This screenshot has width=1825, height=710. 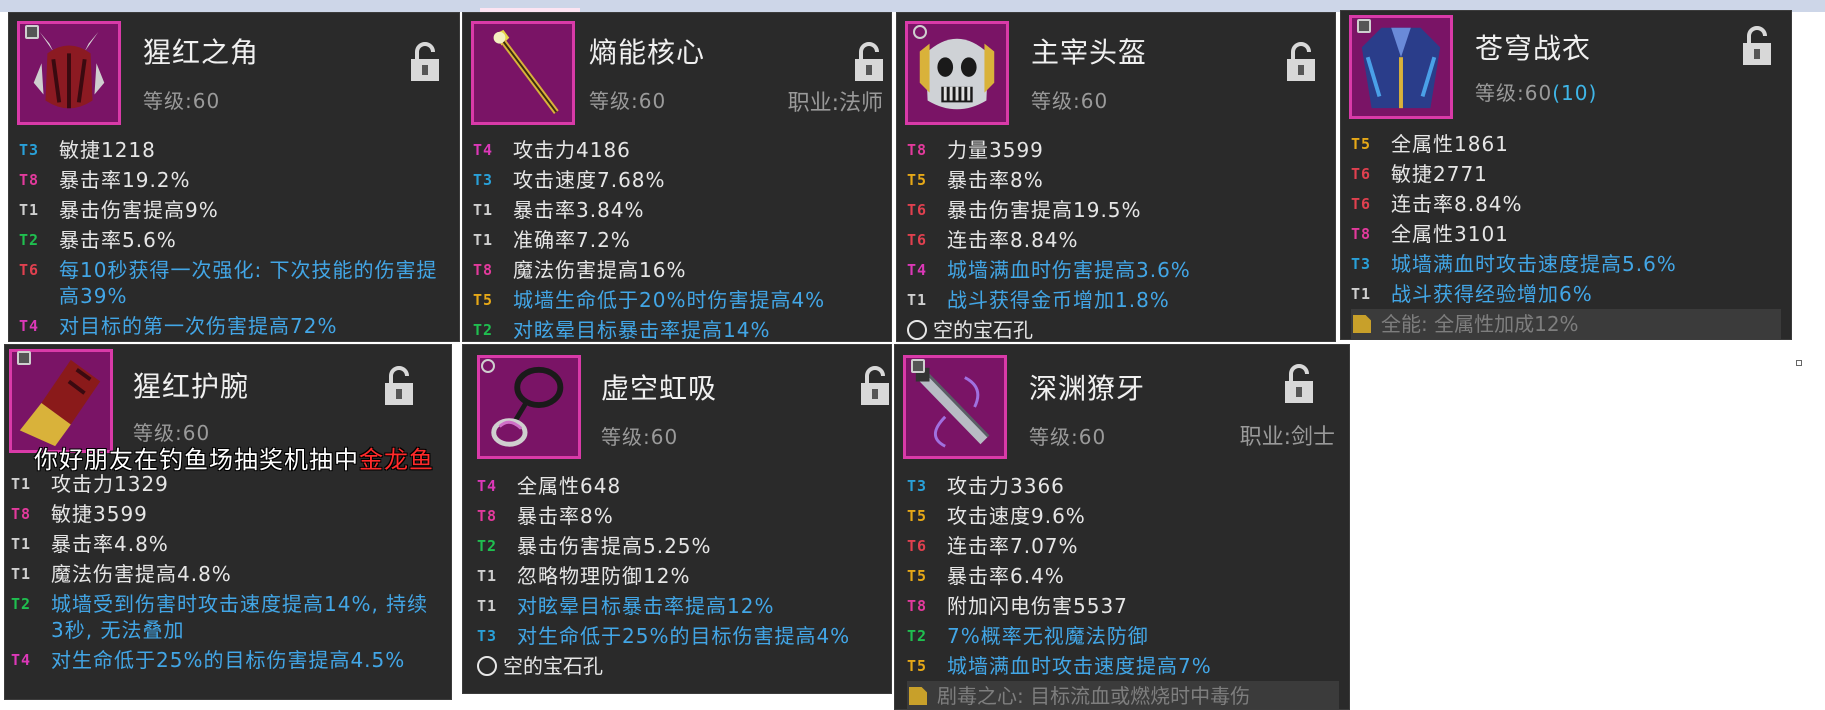 I want to click on stat-line: T6 暴击伤害提高19.5%, so click(x=1116, y=210).